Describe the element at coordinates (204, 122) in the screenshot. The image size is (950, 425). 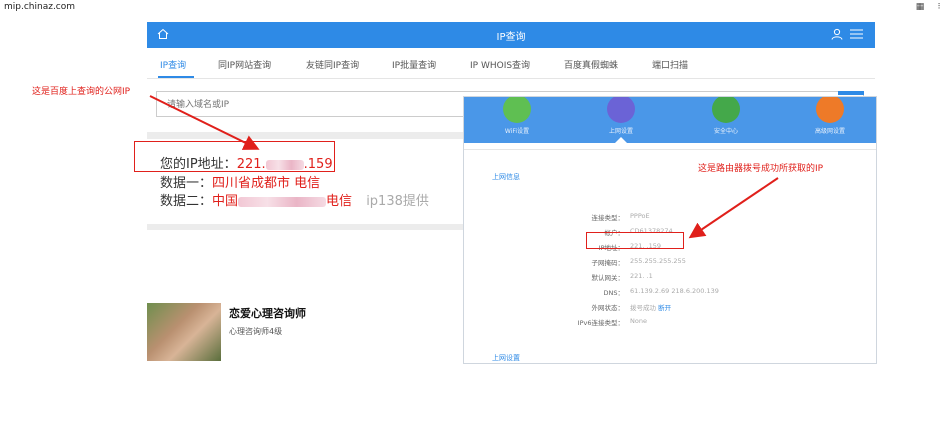
I see `arrow-left` at that location.